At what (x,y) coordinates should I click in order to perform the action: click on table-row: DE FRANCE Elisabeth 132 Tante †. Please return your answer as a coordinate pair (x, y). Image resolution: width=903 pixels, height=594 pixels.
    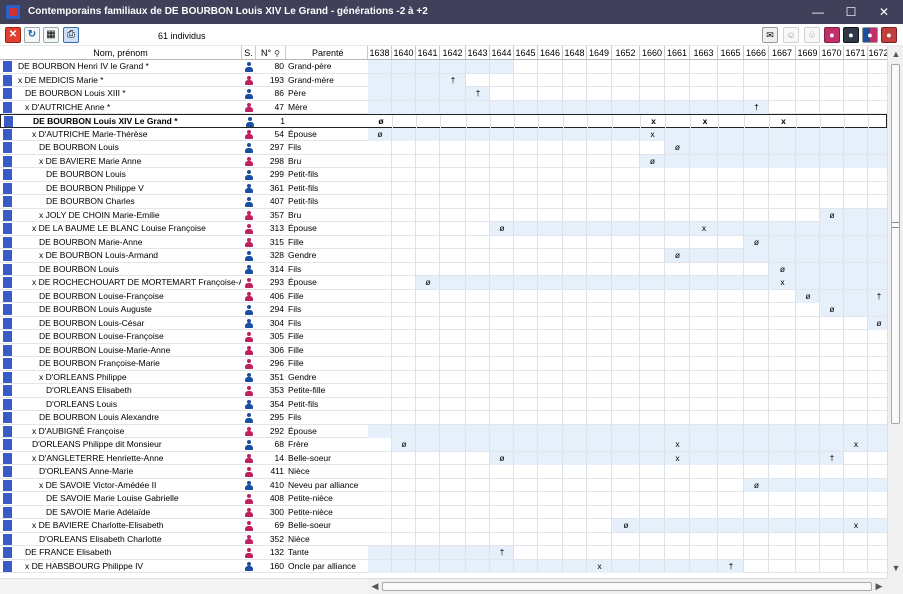
    Looking at the image, I should click on (443, 553).